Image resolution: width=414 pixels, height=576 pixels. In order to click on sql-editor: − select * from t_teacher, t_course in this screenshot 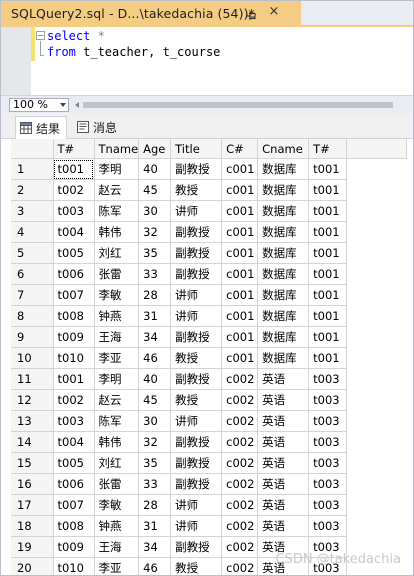, I will do `click(207, 61)`.